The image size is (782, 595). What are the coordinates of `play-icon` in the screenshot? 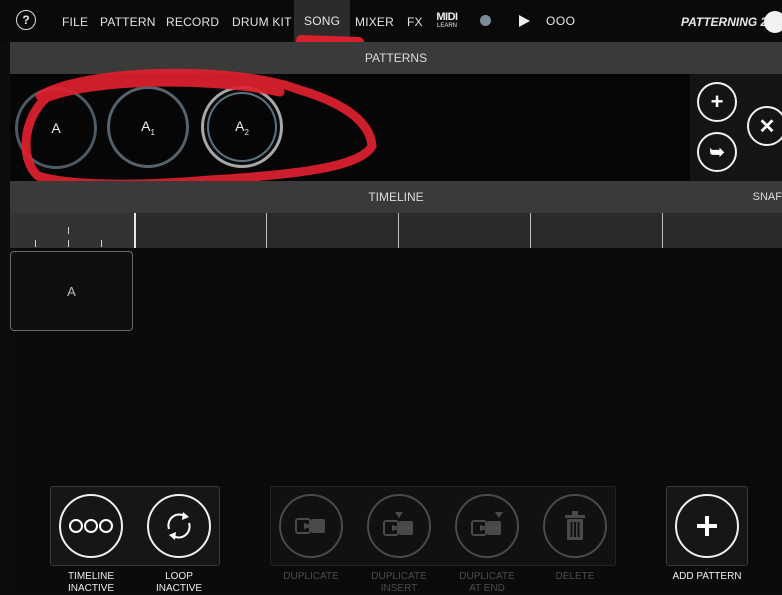 It's located at (524, 21).